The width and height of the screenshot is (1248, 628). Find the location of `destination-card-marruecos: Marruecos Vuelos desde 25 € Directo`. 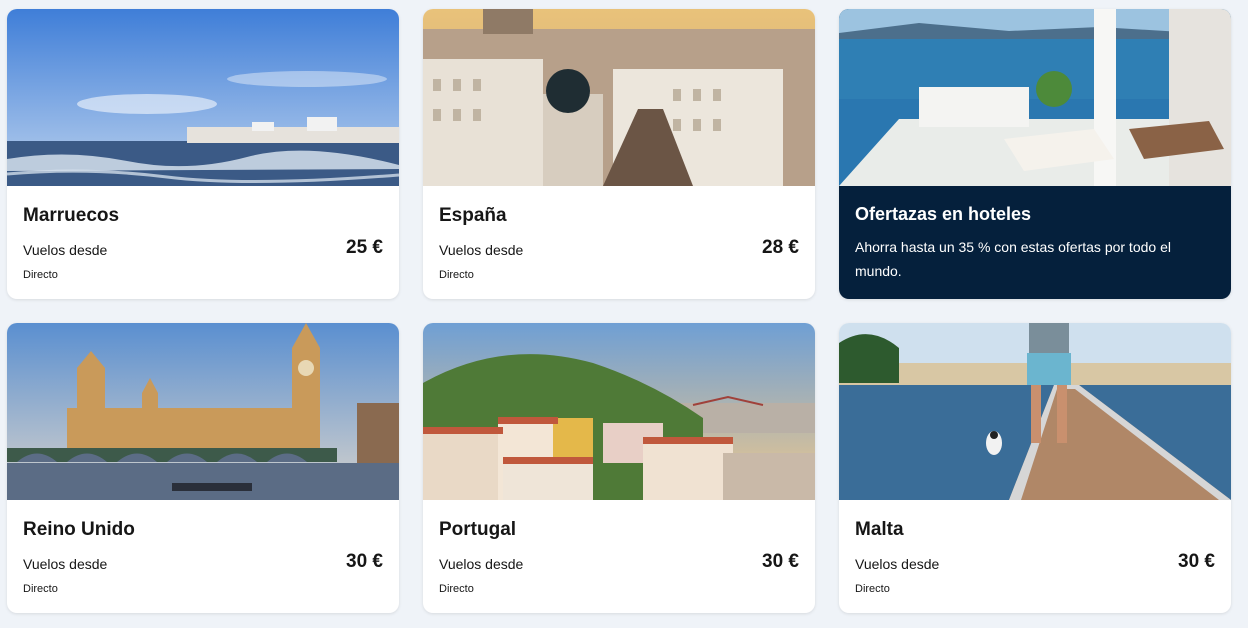

destination-card-marruecos: Marruecos Vuelos desde 25 € Directo is located at coordinates (203, 154).